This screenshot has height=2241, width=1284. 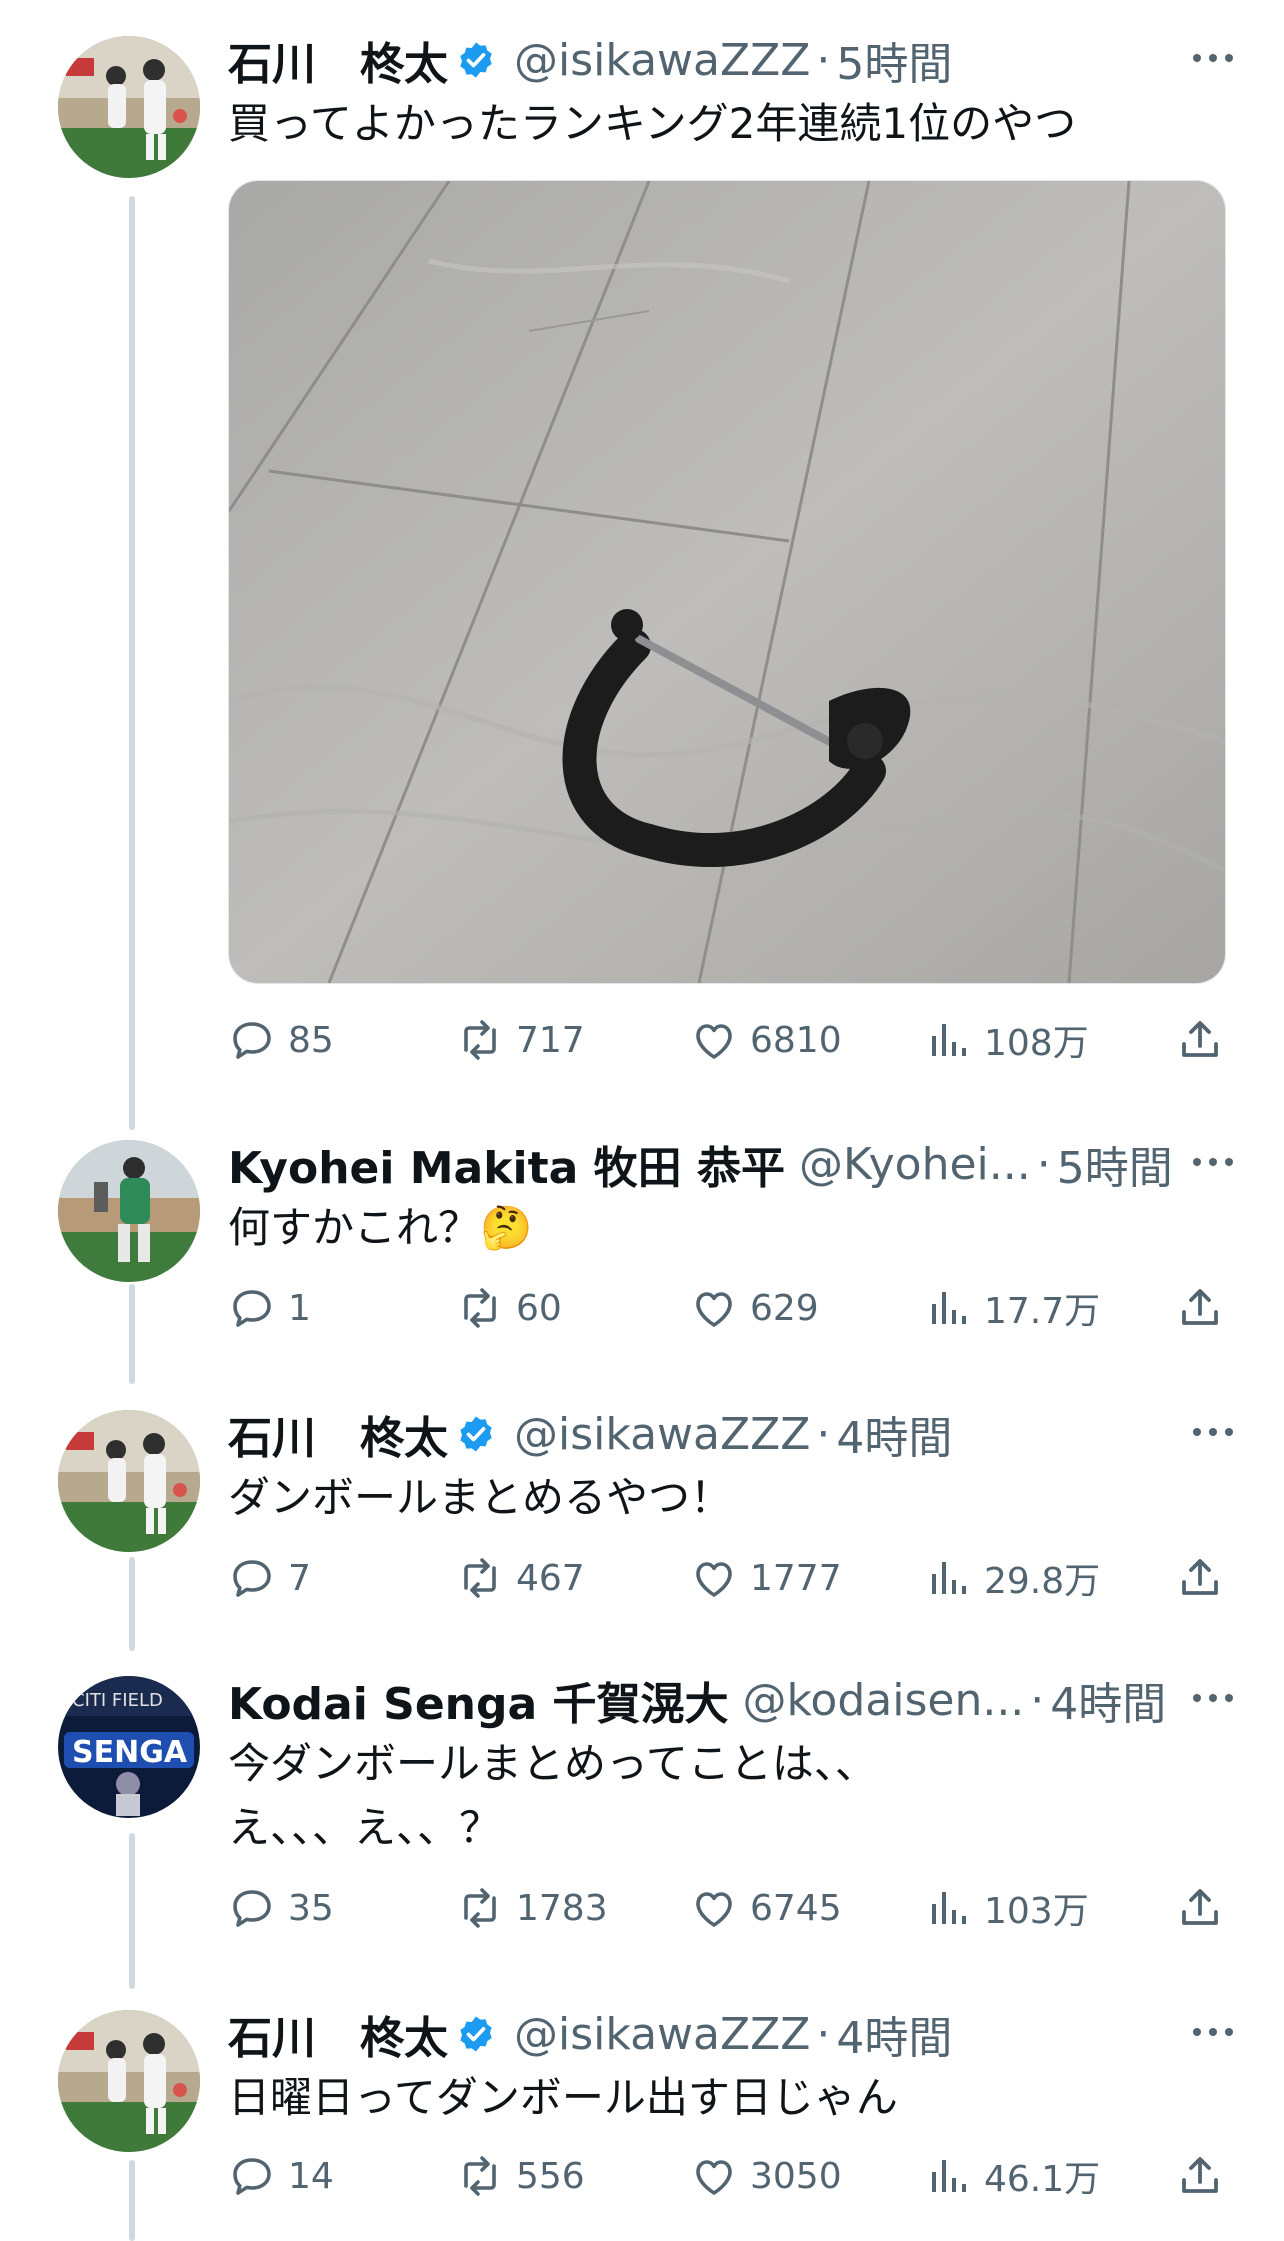 I want to click on reply-button: 35, so click(x=281, y=1908).